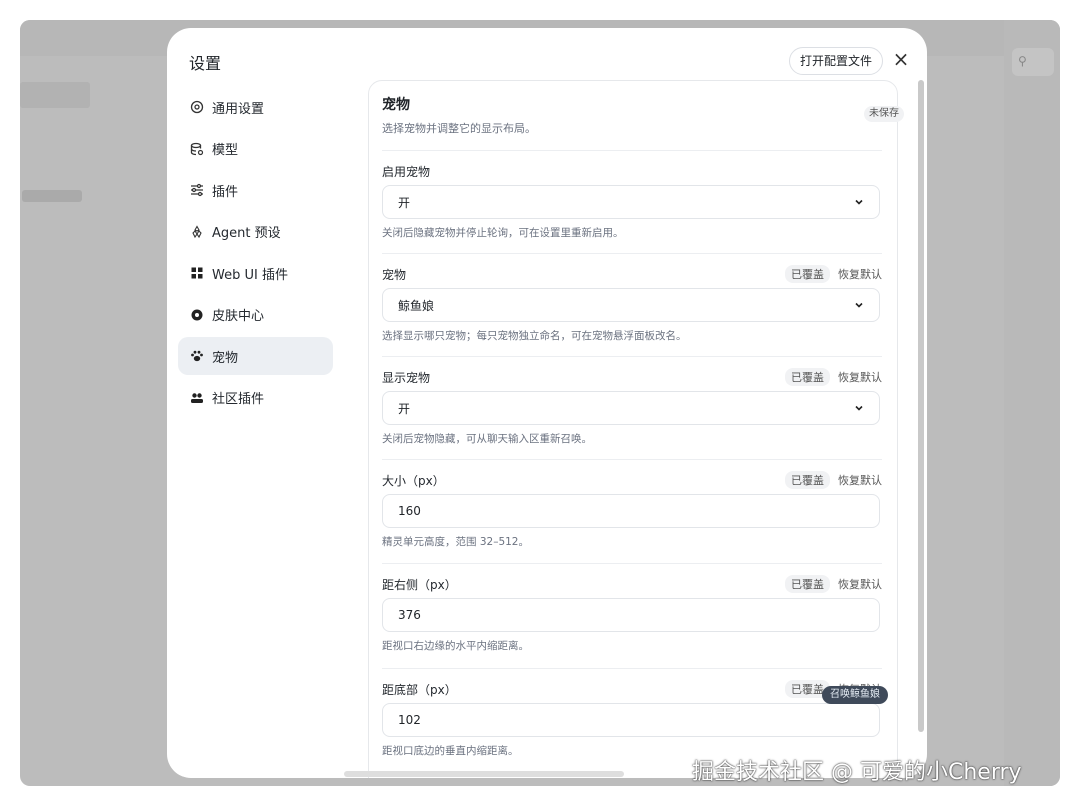 The width and height of the screenshot is (1080, 806). Describe the element at coordinates (396, 105) in the screenshot. I see `section-title: 宠物` at that location.